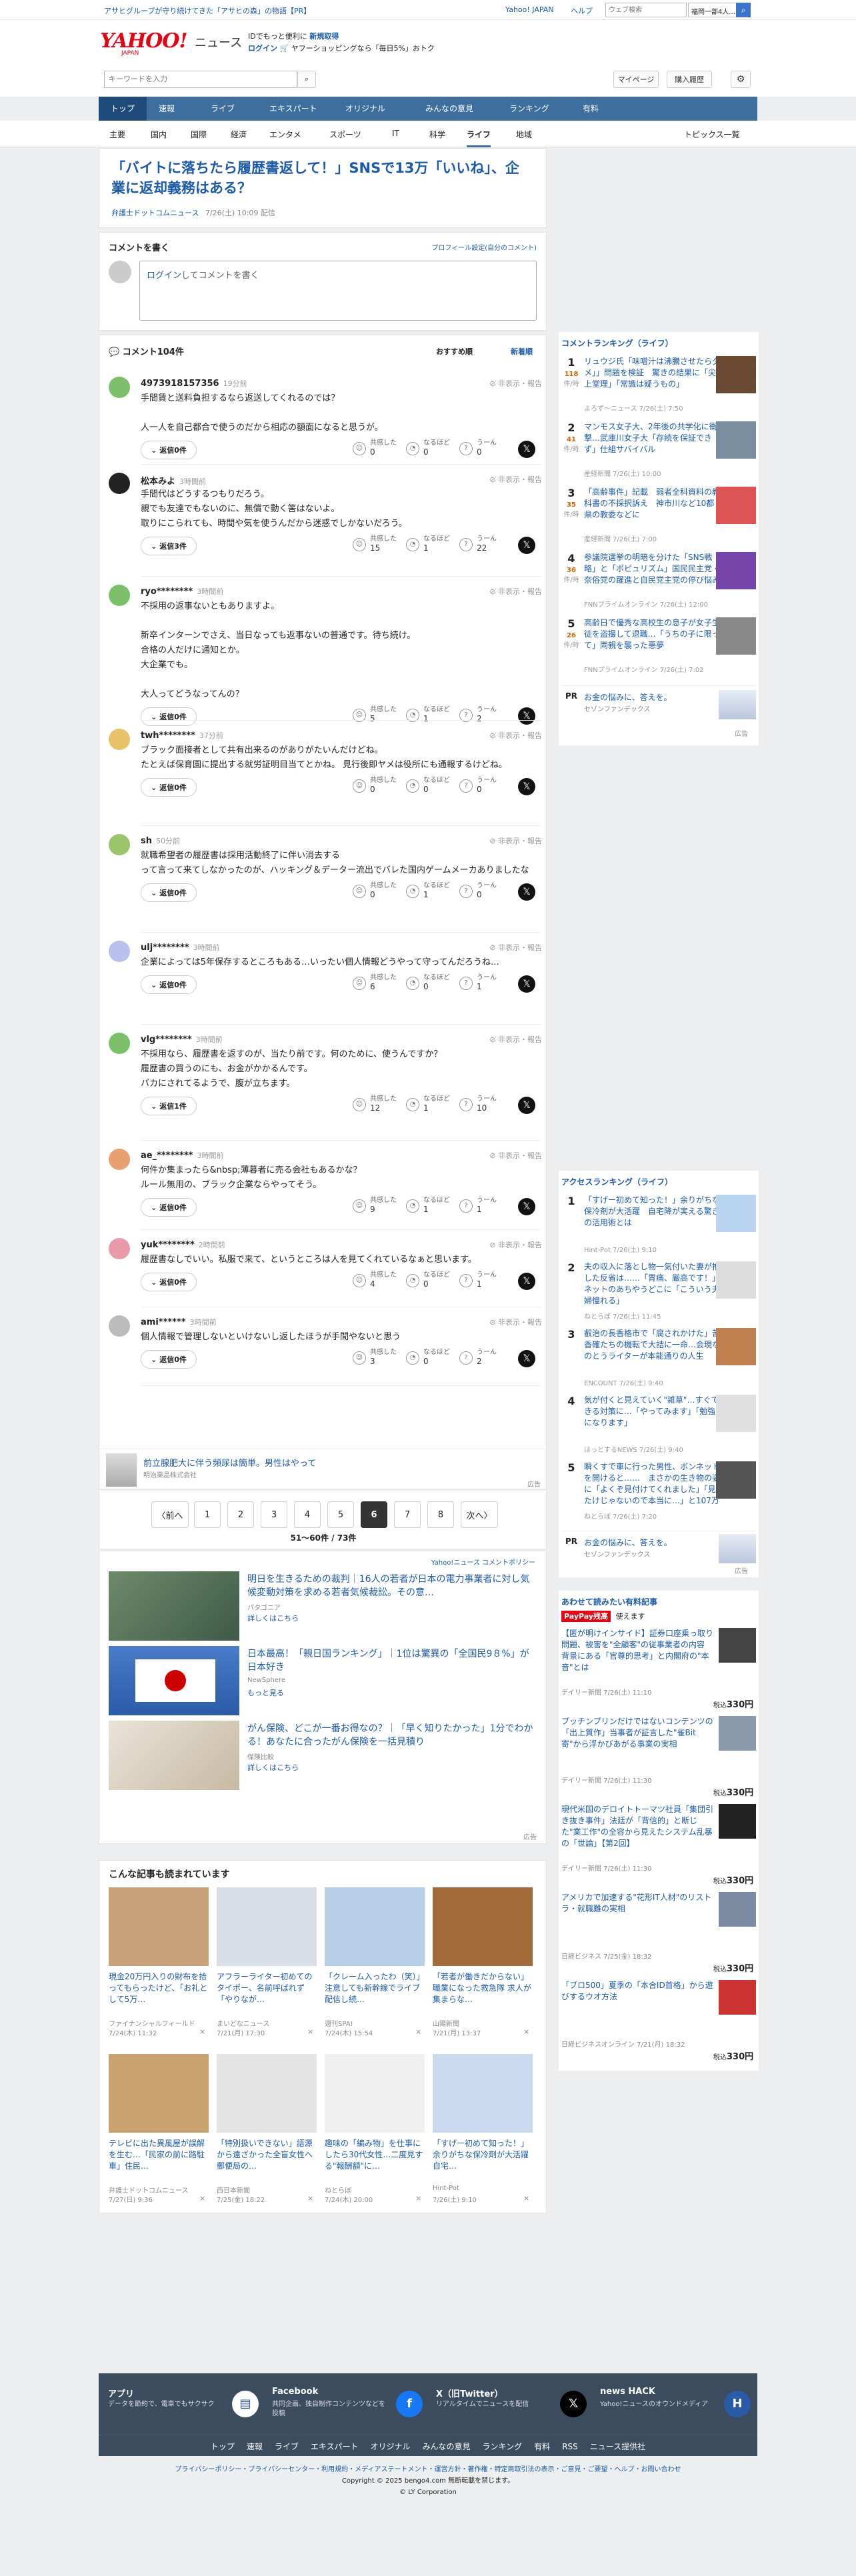 The height and width of the screenshot is (2576, 856). What do you see at coordinates (173, 480) in the screenshot?
I see `comment-author: 松本みよ 3時間前` at bounding box center [173, 480].